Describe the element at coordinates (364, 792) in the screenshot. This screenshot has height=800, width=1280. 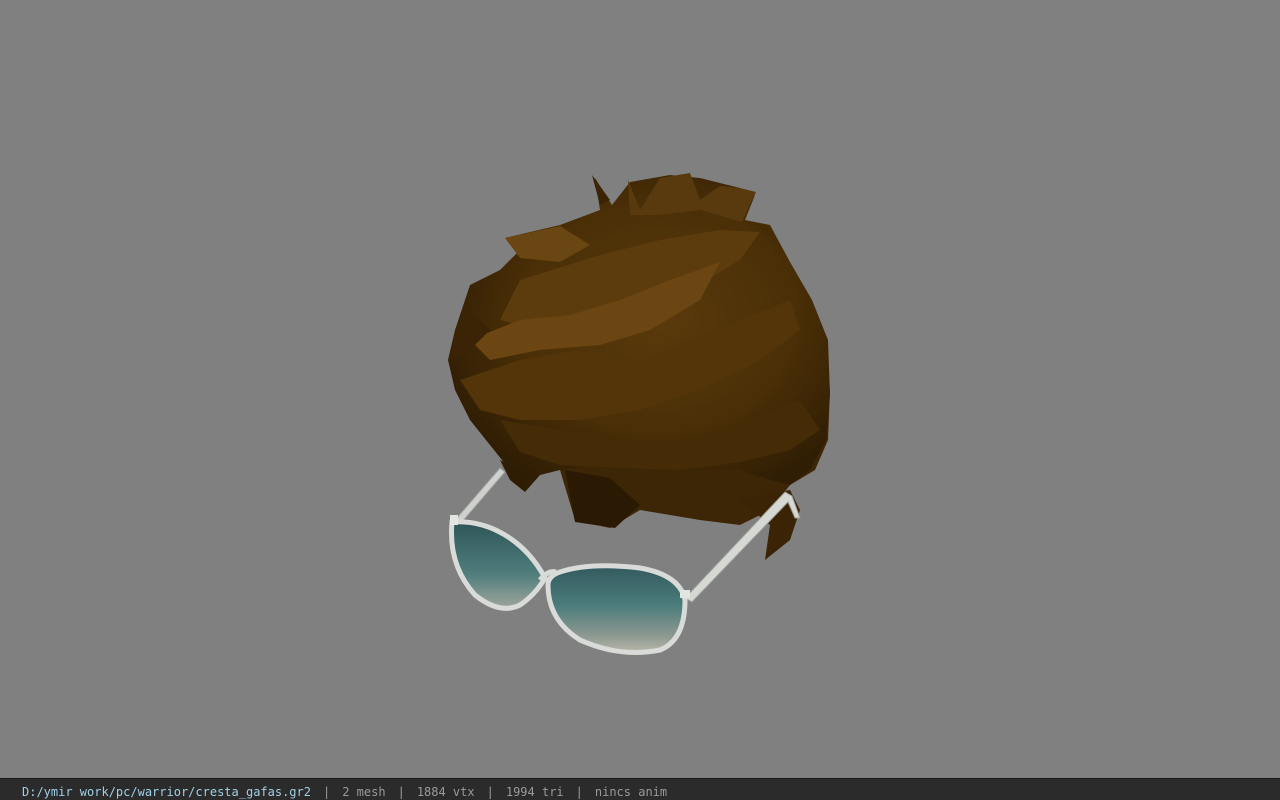
I see `mesh-count-label: 2 mesh` at that location.